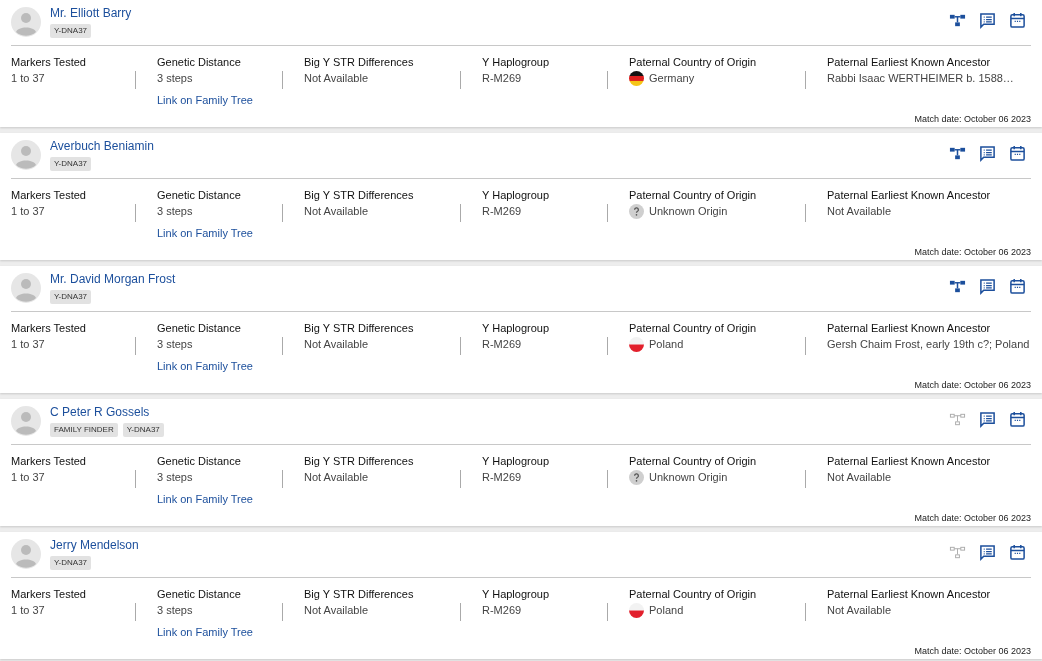 The height and width of the screenshot is (661, 1042). I want to click on match-name-link: Mr. David Morgan Frost, so click(113, 279).